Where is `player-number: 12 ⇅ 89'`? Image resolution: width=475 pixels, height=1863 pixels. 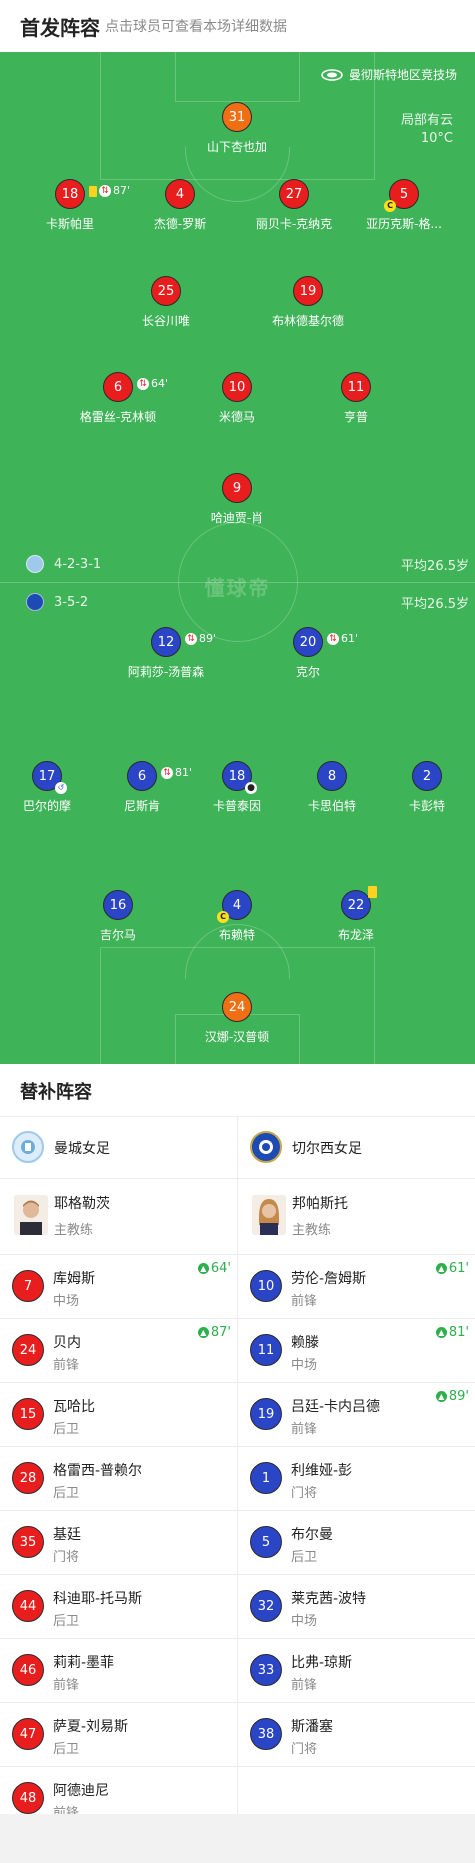 player-number: 12 ⇅ 89' is located at coordinates (183, 642).